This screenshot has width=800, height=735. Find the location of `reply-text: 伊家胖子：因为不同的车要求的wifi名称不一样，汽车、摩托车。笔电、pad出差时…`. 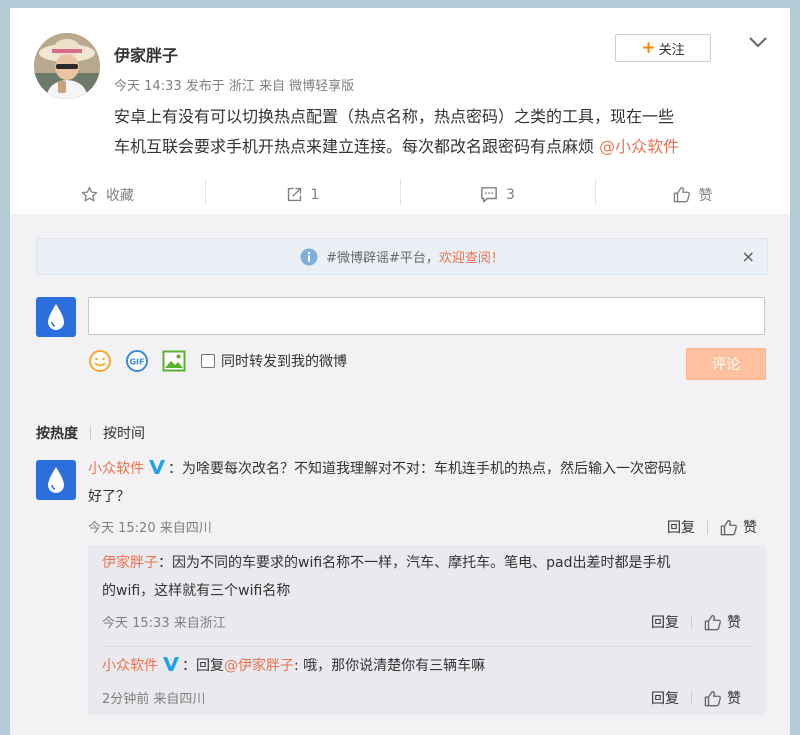

reply-text: 伊家胖子：因为不同的车要求的wifi名称不一样，汽车、摩托车。笔电、pad出差时… is located at coordinates (427, 577).